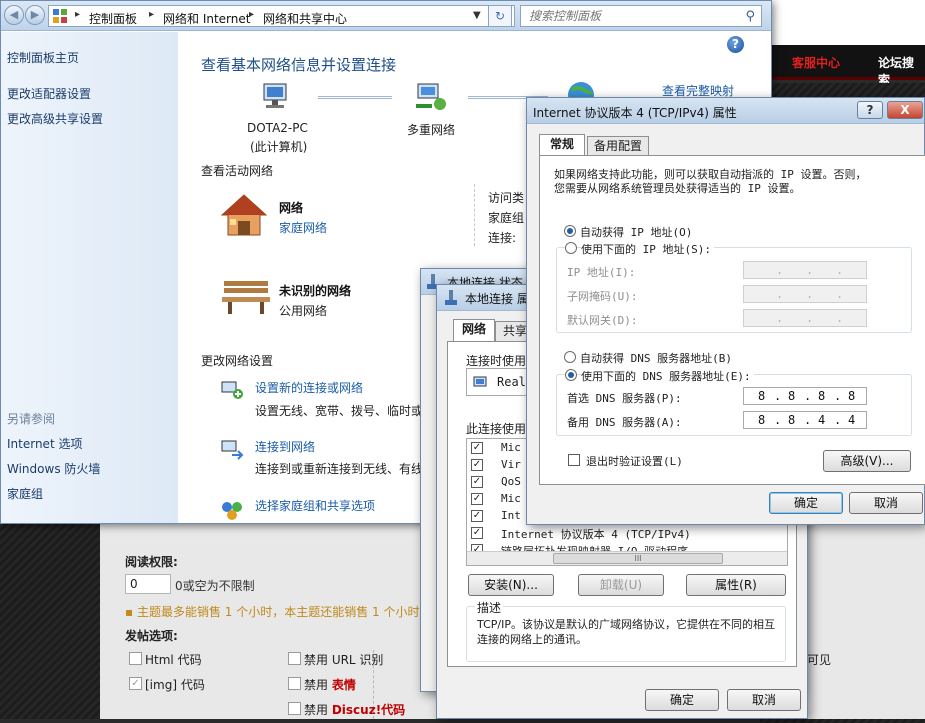 Image resolution: width=925 pixels, height=723 pixels. What do you see at coordinates (481, 383) in the screenshot?
I see `adapter-icon` at bounding box center [481, 383].